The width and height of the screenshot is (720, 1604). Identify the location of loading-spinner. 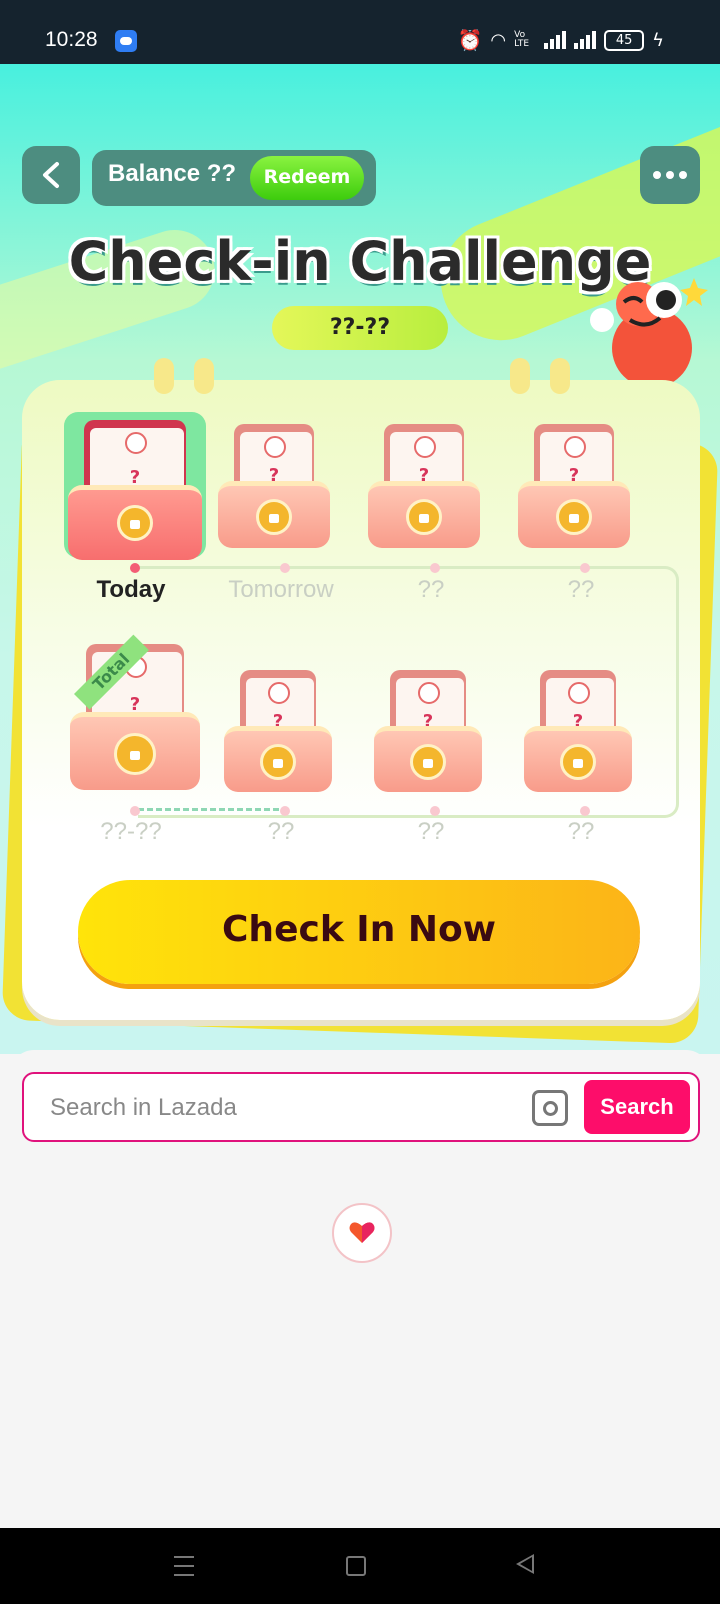
(362, 1233).